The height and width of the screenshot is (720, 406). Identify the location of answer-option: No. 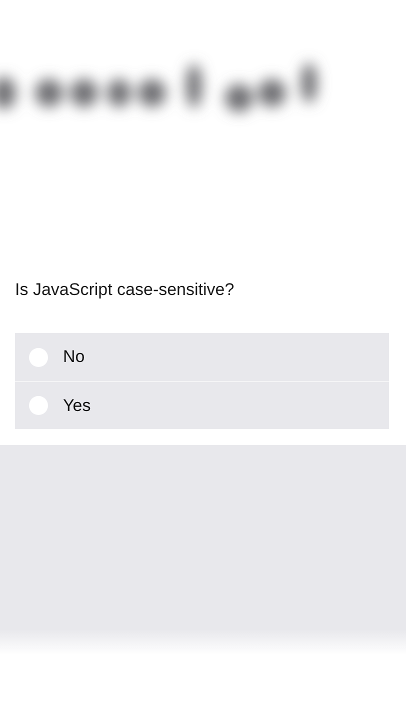
(202, 357).